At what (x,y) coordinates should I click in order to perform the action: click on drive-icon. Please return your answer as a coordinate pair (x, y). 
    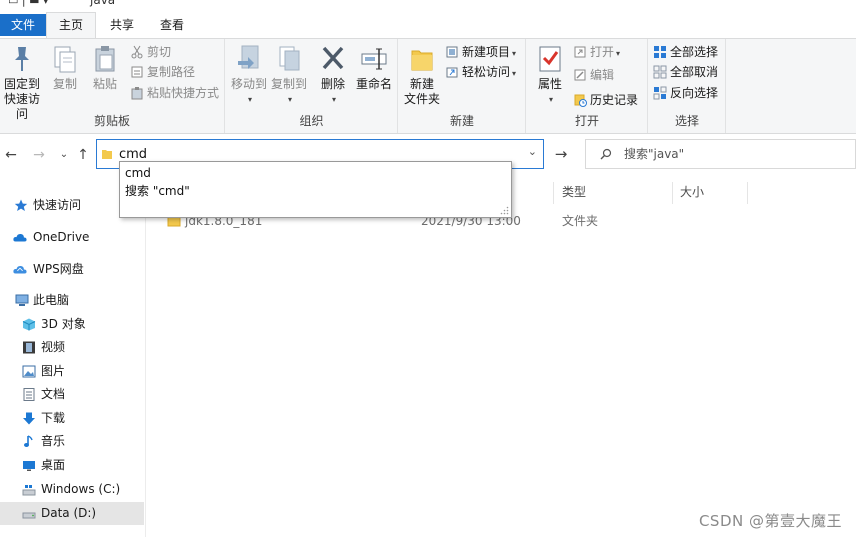
    Looking at the image, I should click on (29, 515).